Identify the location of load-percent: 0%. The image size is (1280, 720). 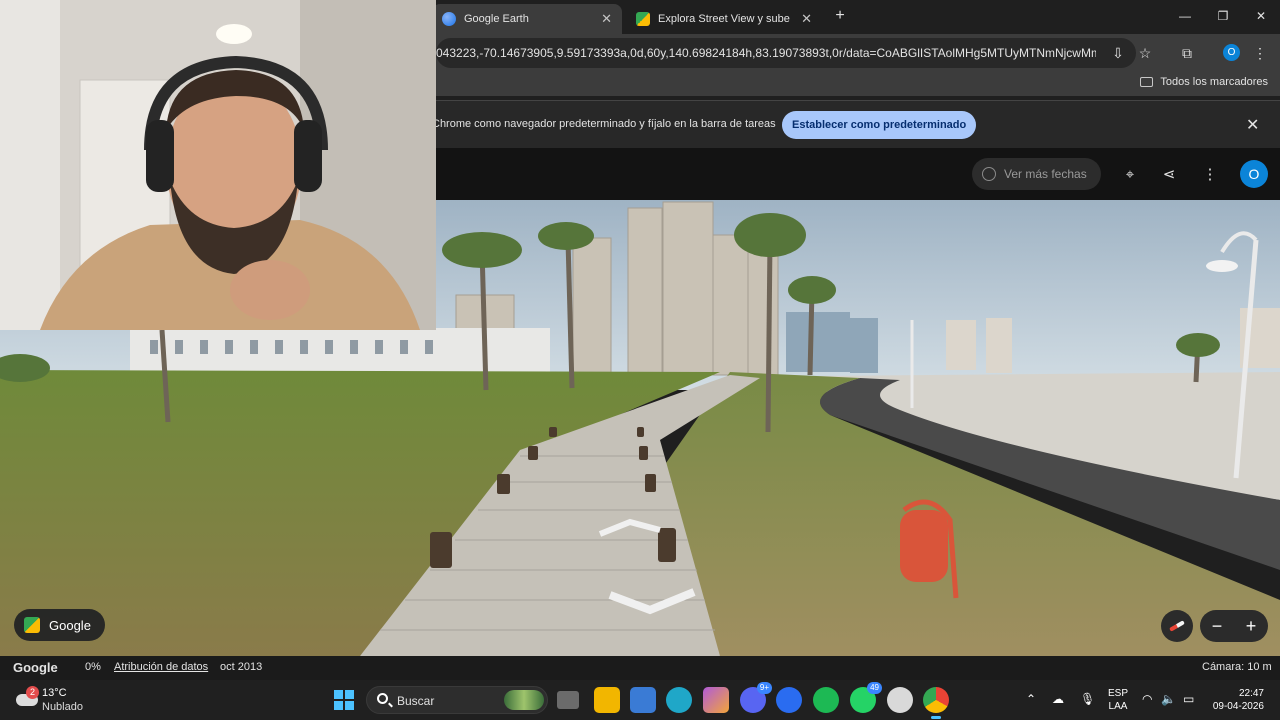
(93, 667).